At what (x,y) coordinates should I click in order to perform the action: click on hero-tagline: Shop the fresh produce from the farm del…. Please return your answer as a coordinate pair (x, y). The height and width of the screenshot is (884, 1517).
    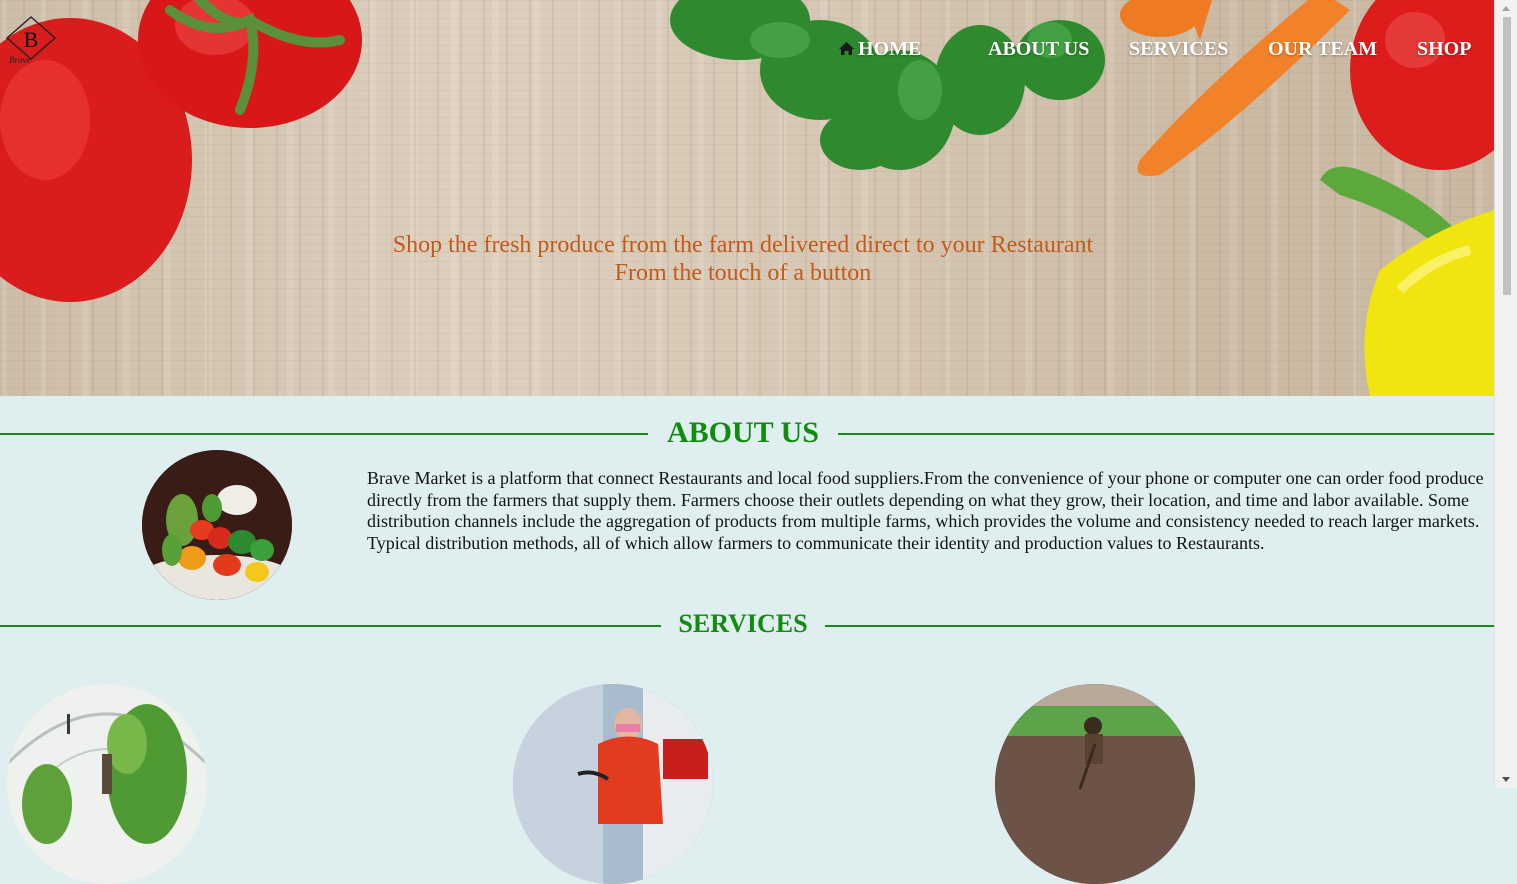
    Looking at the image, I should click on (743, 259).